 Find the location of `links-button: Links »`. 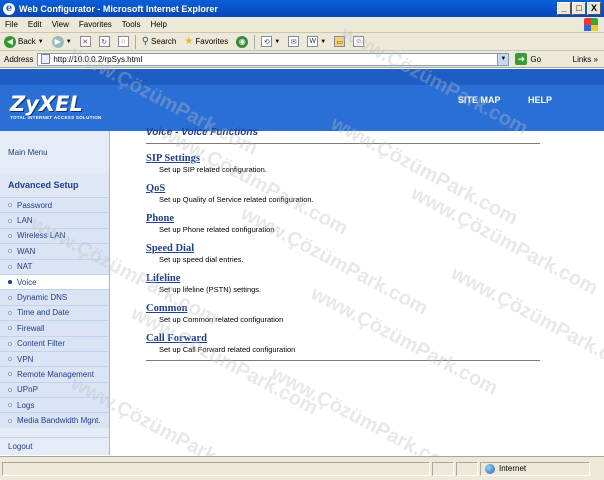

links-button: Links » is located at coordinates (585, 59).